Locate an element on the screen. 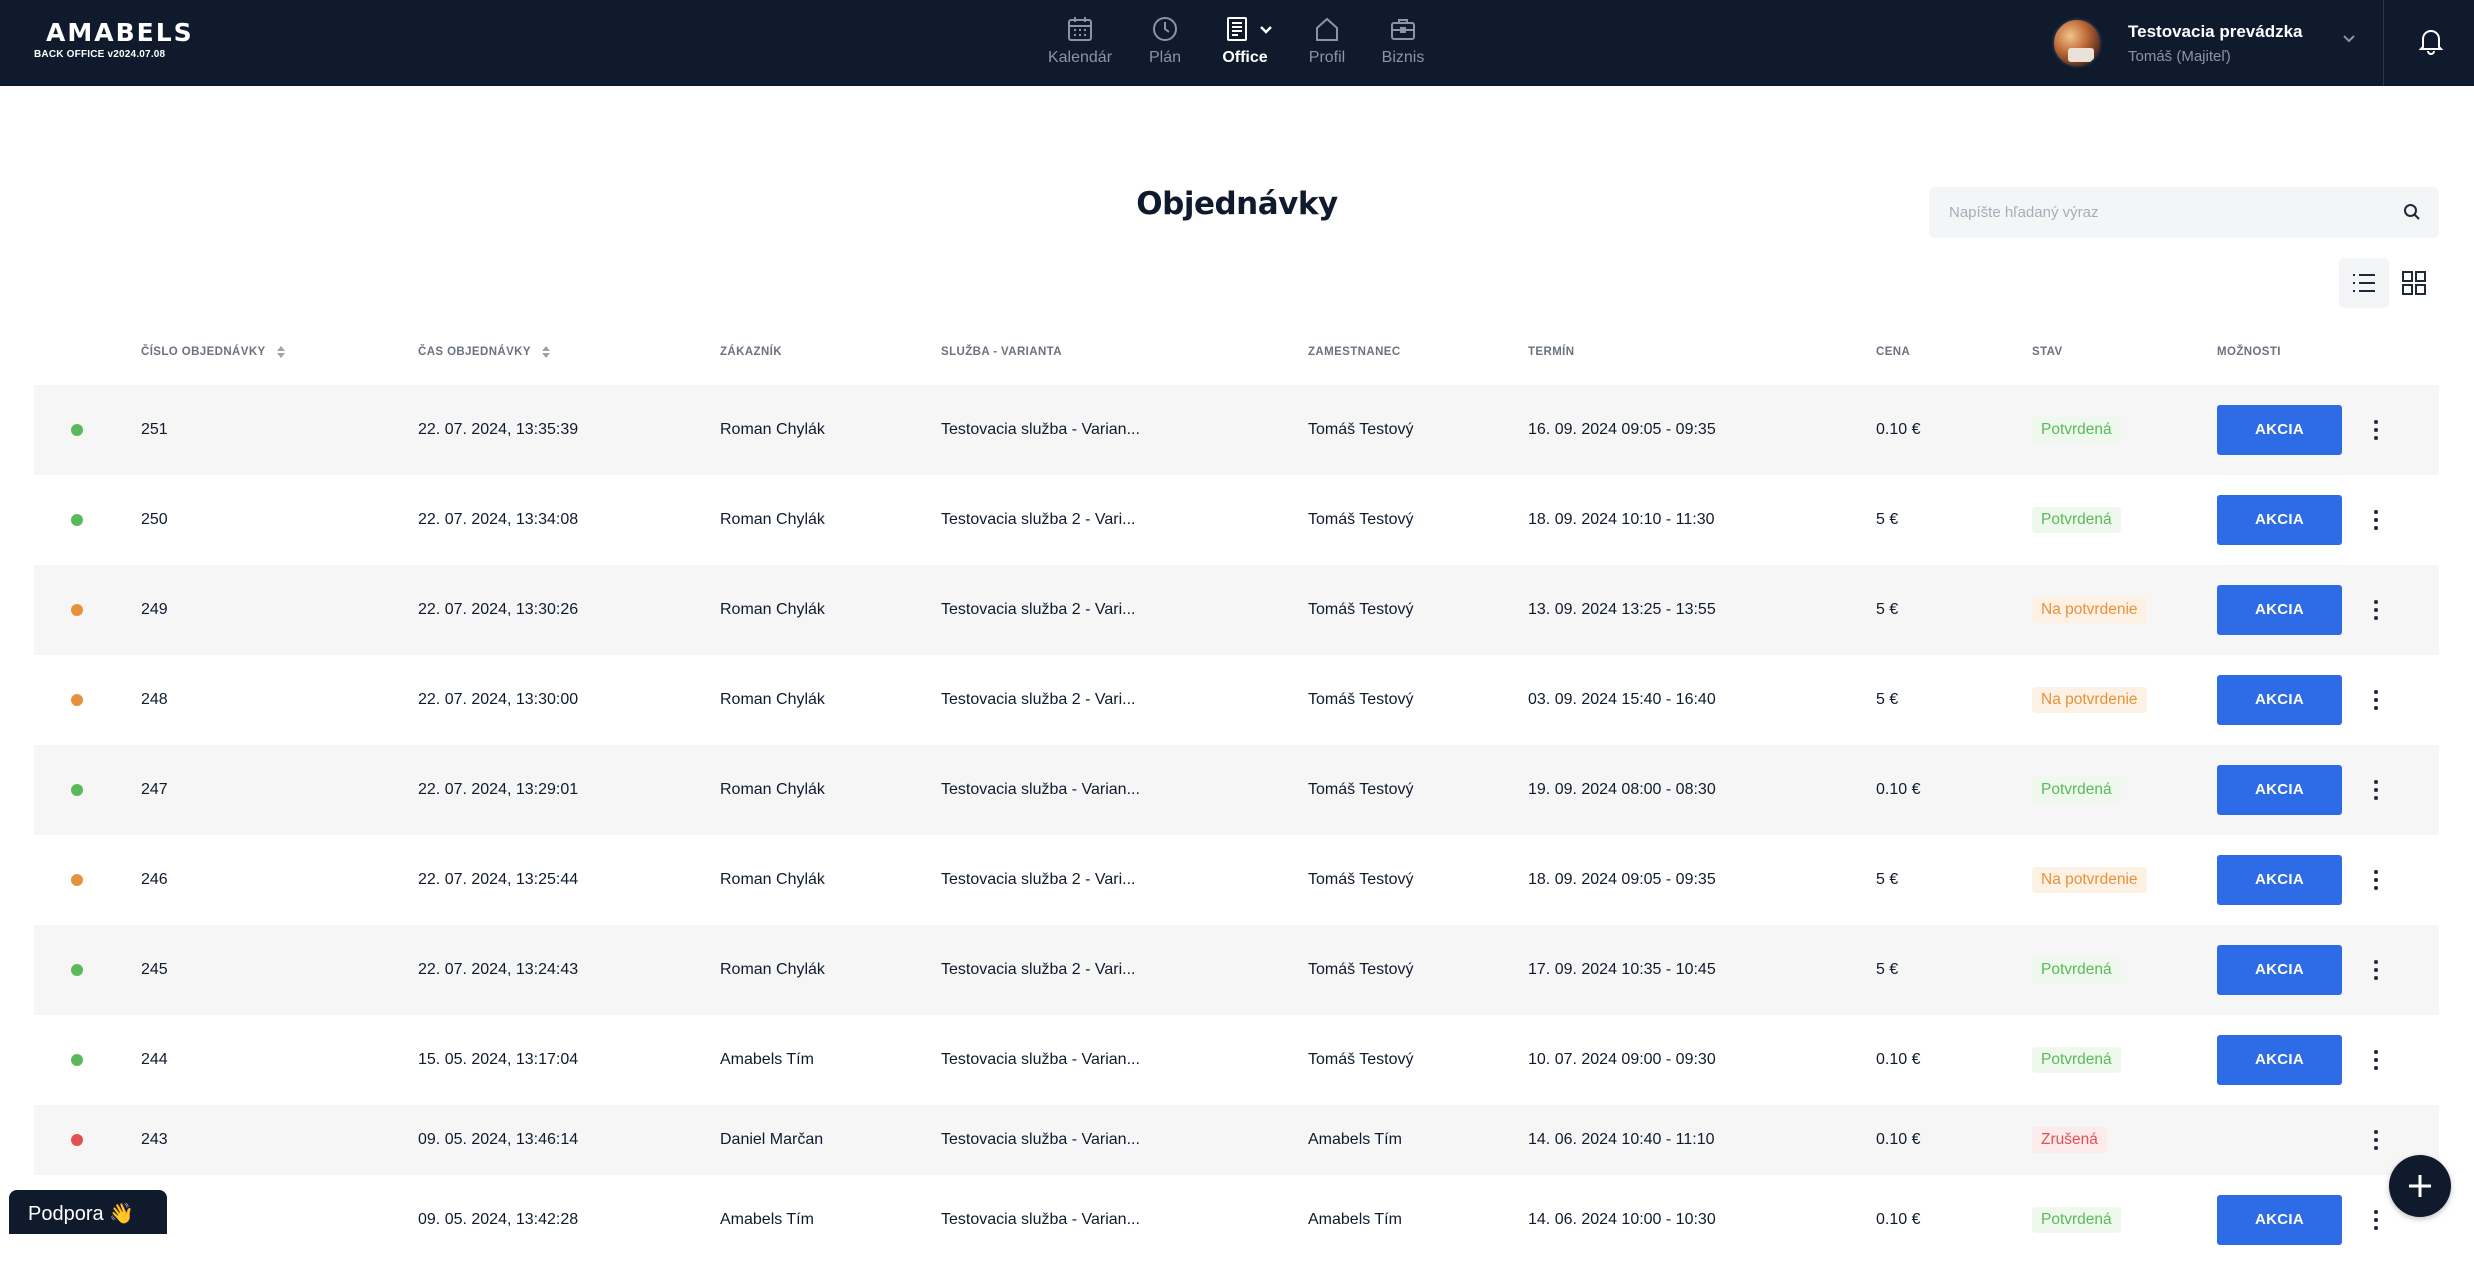 Image resolution: width=2474 pixels, height=1265 pixels. column-order-time: ČAS OBJEDNÁVKY is located at coordinates (484, 352).